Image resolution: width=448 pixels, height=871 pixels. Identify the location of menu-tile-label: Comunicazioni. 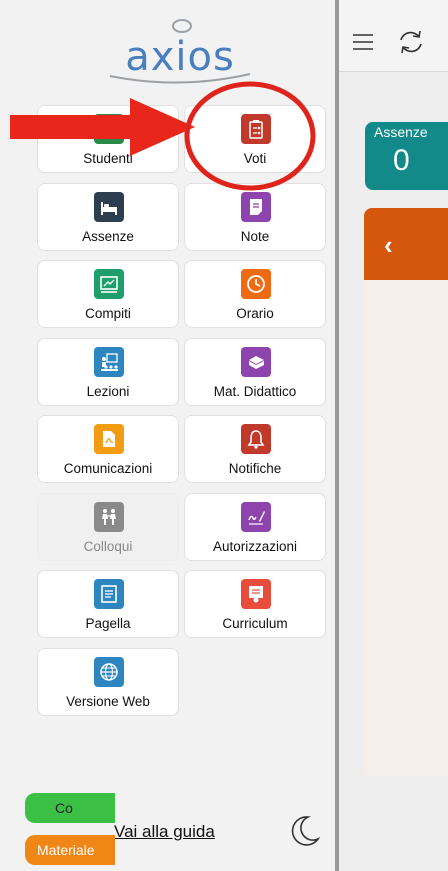
(108, 468).